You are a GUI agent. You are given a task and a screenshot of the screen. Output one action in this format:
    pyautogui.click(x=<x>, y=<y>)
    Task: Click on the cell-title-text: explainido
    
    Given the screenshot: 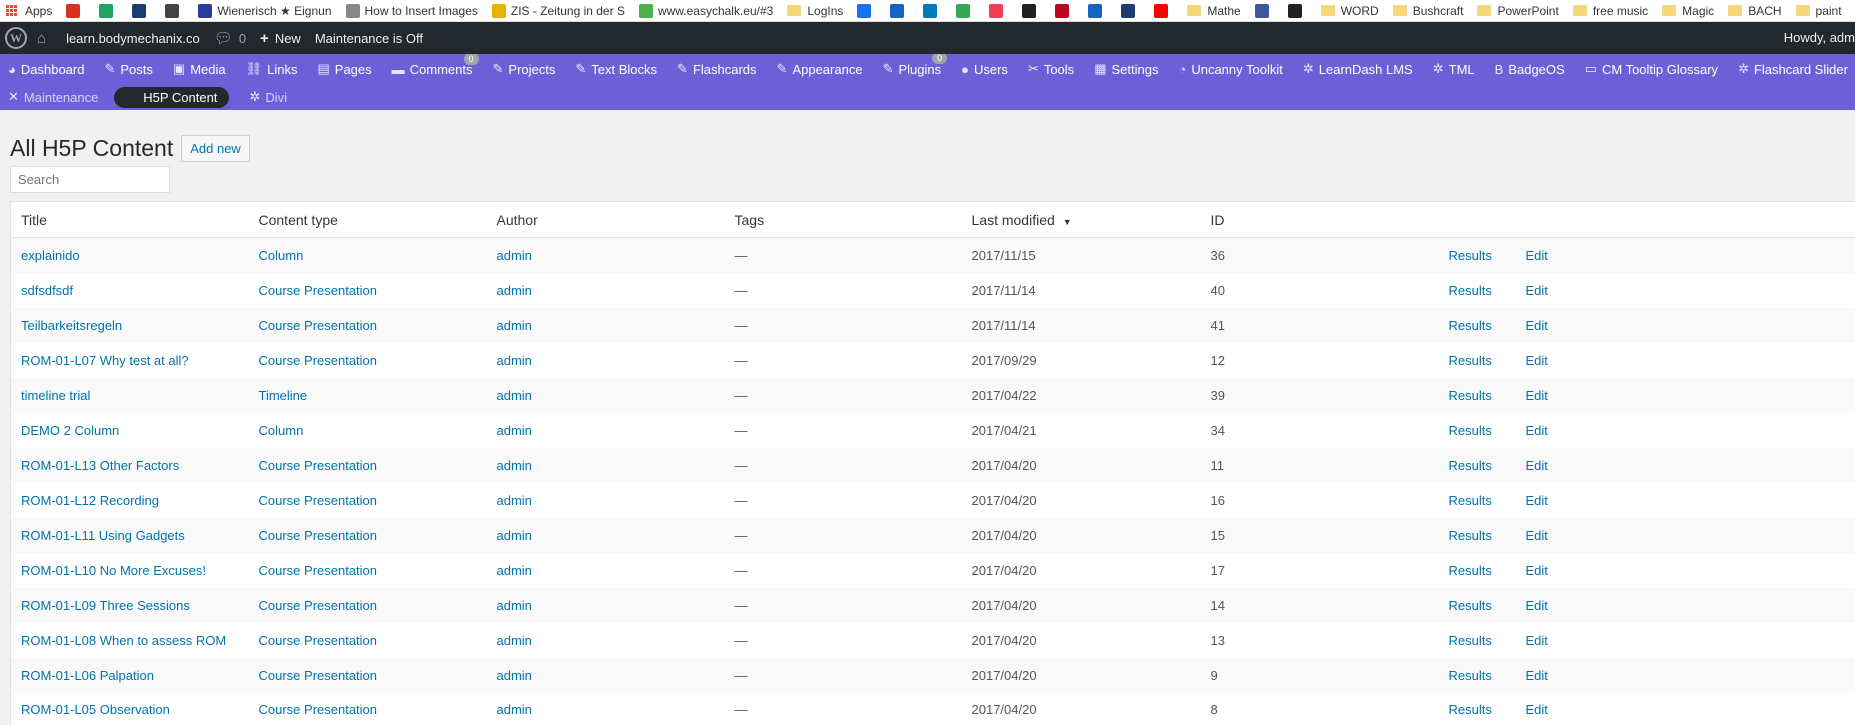 What is the action you would take?
    pyautogui.click(x=50, y=255)
    